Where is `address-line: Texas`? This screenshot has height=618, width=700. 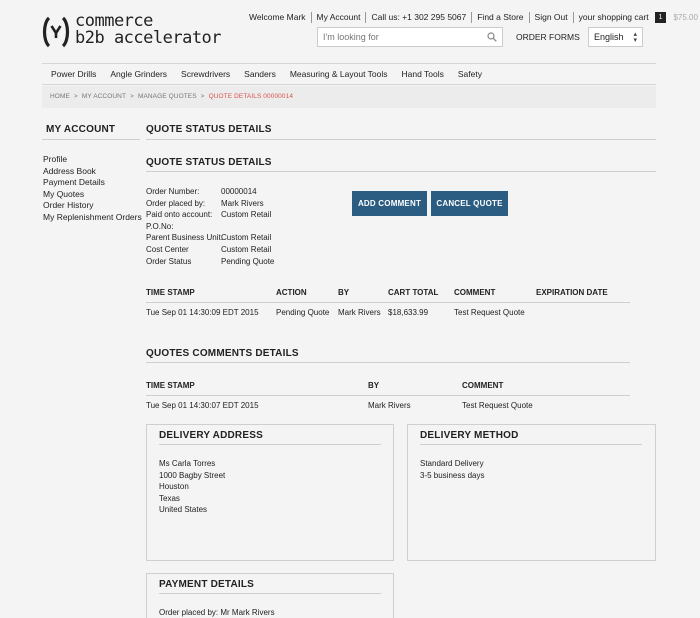 address-line: Texas is located at coordinates (169, 498).